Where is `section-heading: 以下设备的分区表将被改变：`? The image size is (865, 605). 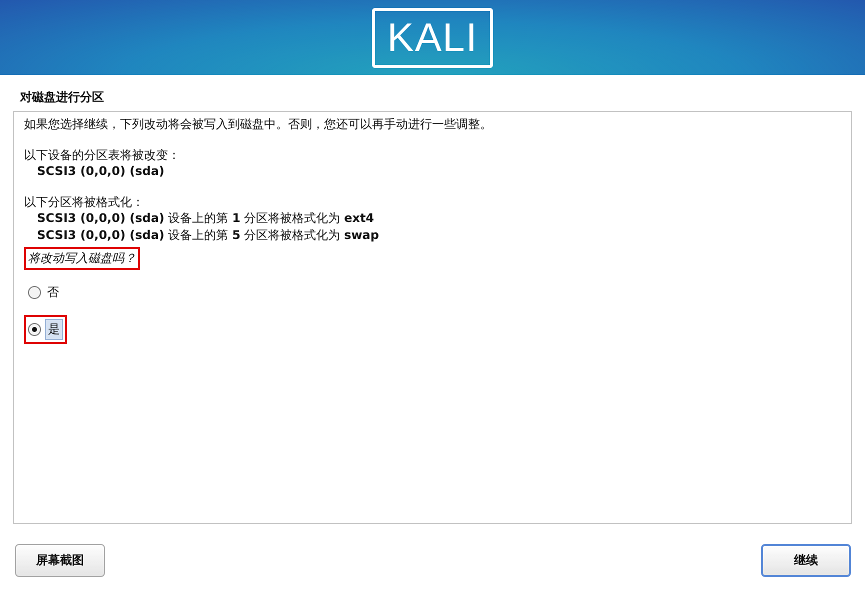 section-heading: 以下设备的分区表将被改变： is located at coordinates (102, 155).